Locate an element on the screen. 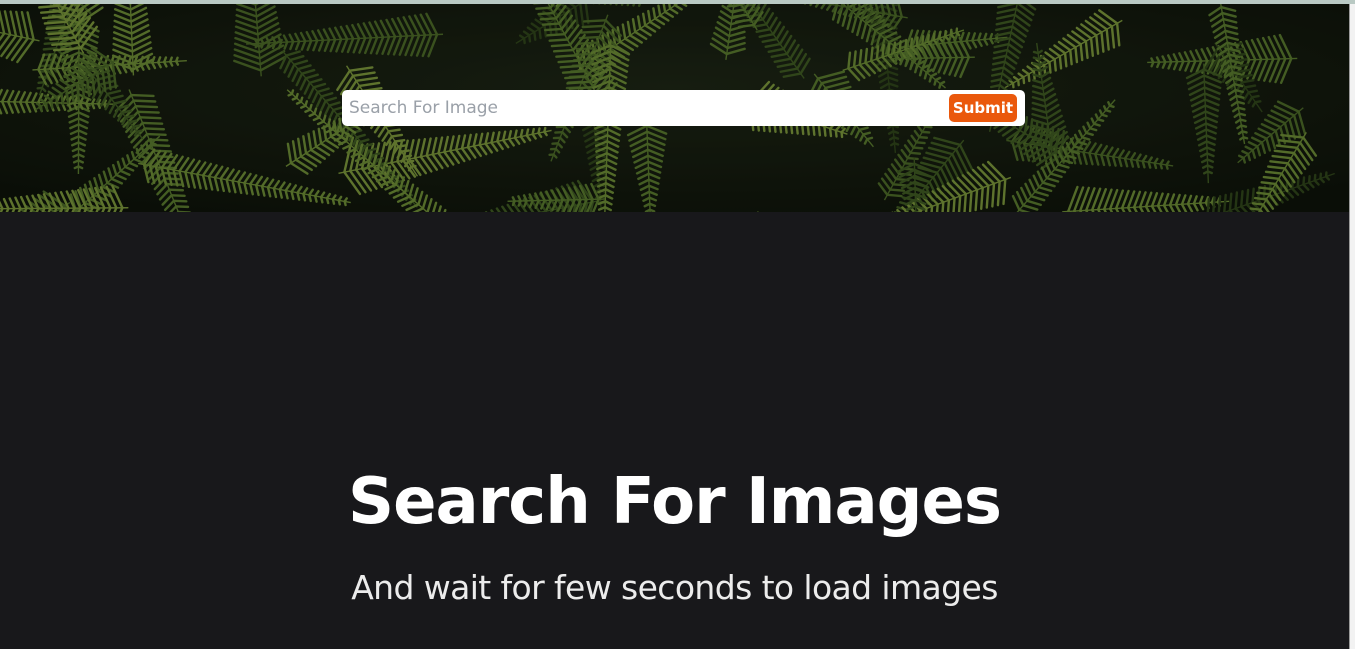  submit-button: Submit is located at coordinates (983, 108).